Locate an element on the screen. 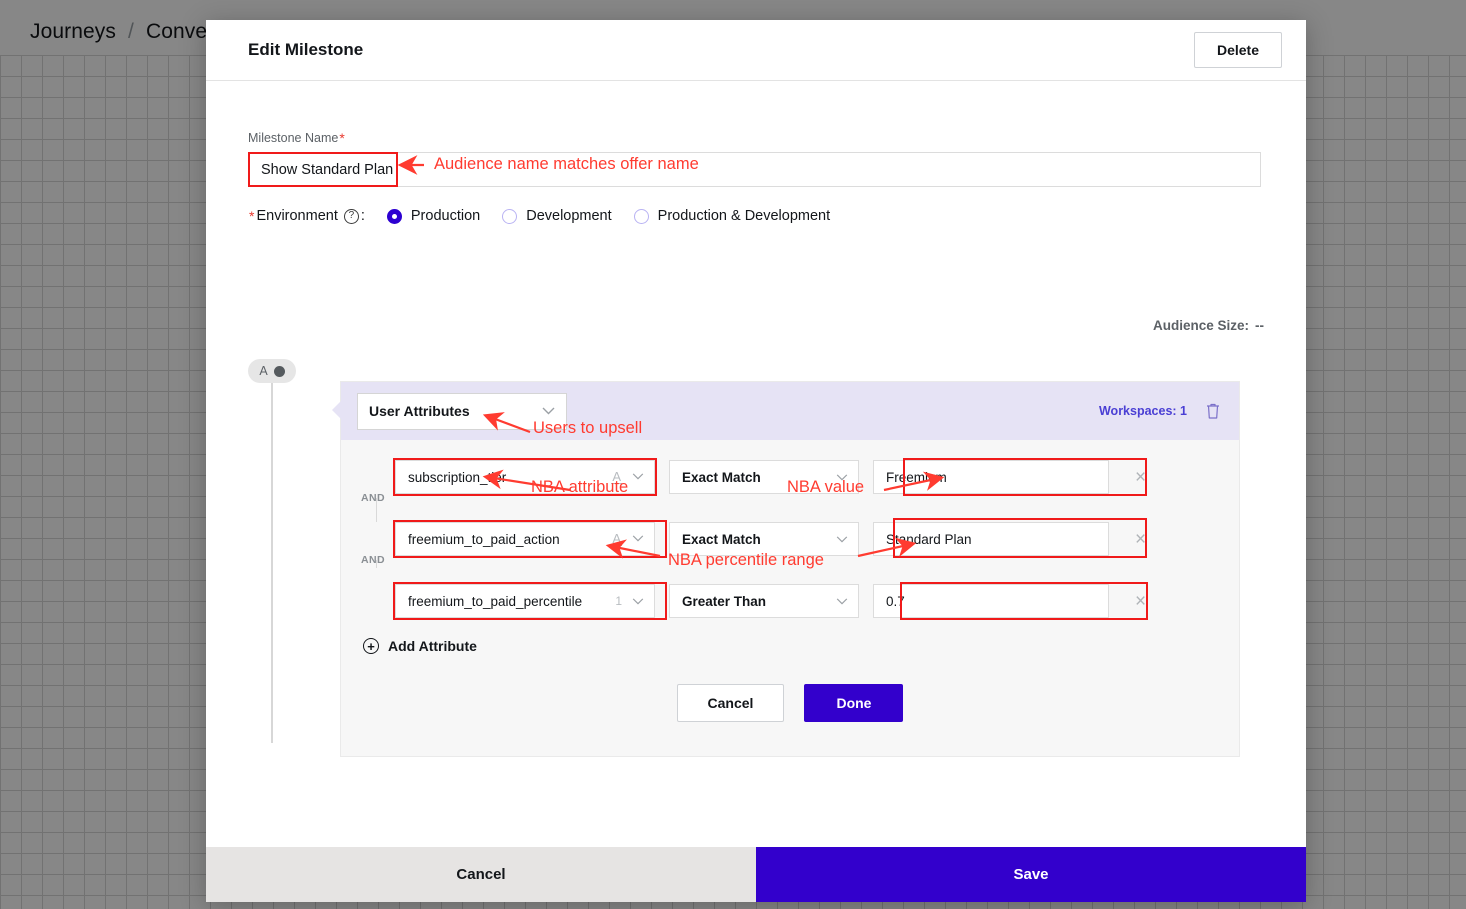 This screenshot has height=909, width=1466. remove-condition-icon-2: × is located at coordinates (1140, 539).